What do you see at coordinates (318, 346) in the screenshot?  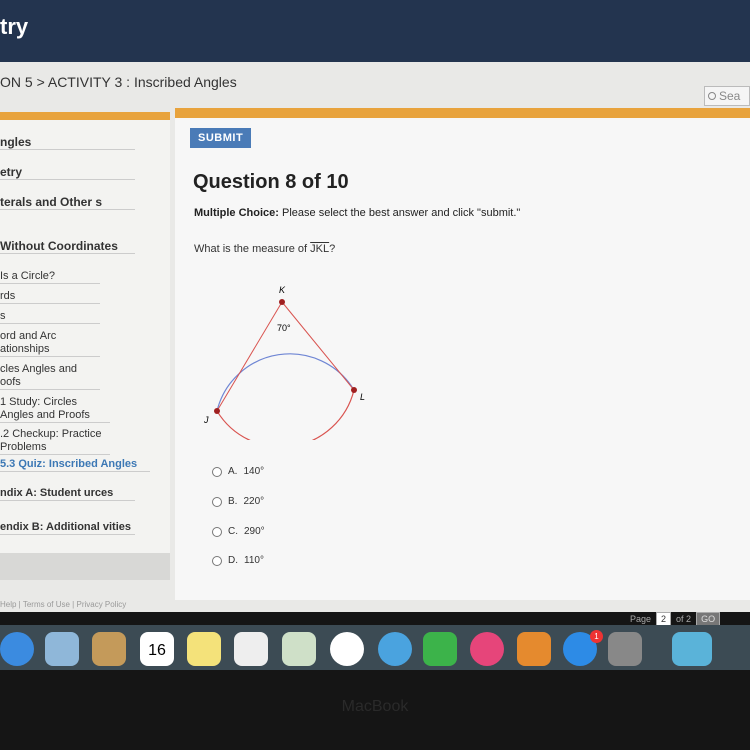 I see `chord-kl` at bounding box center [318, 346].